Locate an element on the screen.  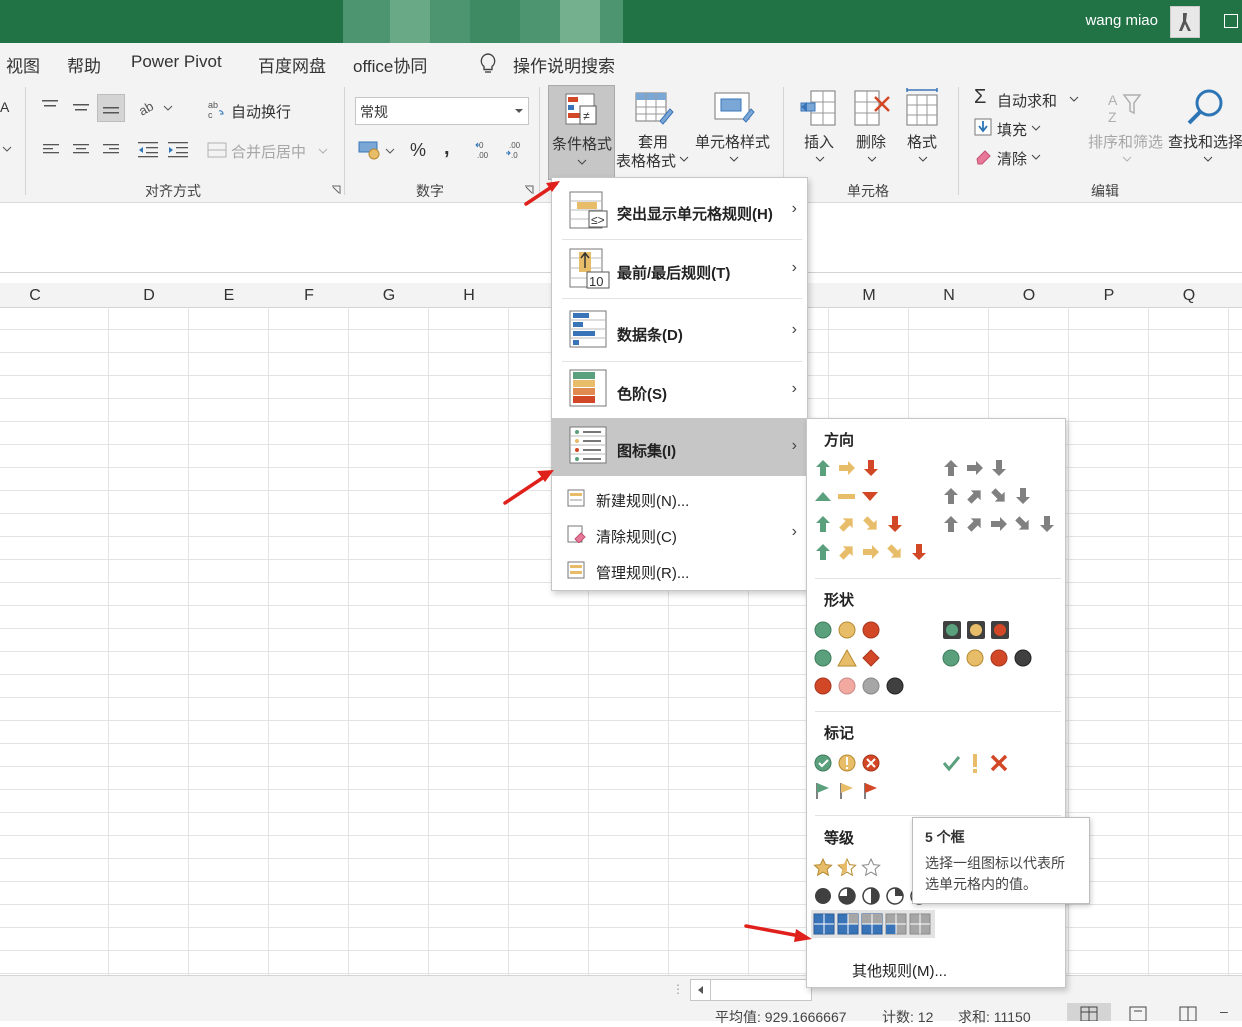
format-as-table-label-2: 表格格式 is located at coordinates (646, 160).